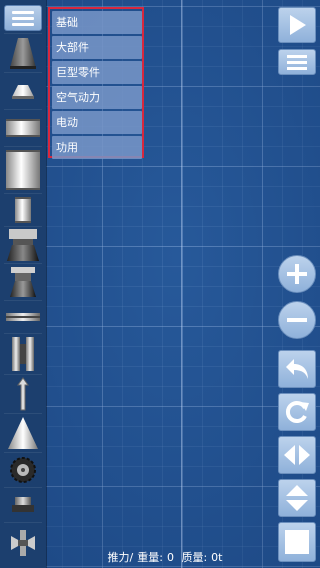 The width and height of the screenshot is (320, 568). I want to click on status-bar: 推力/重量: 0 质量: 0t, so click(160, 557).